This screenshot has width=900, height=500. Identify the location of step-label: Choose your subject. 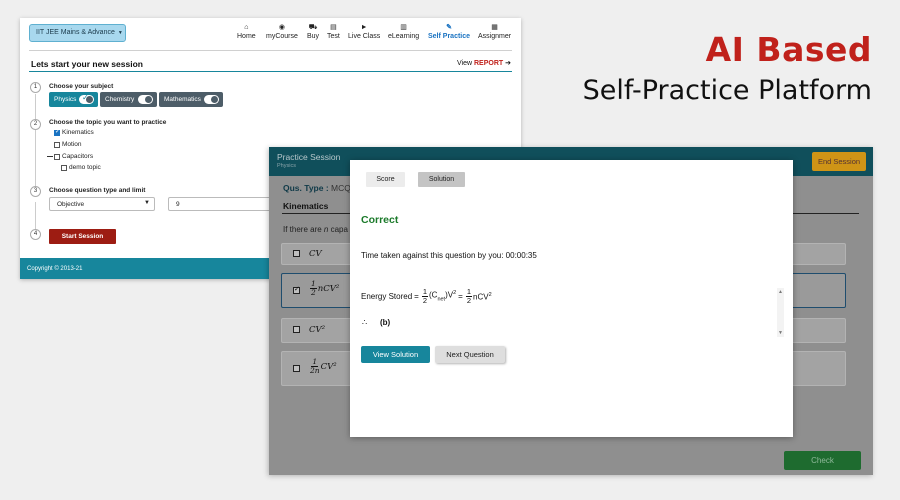
(81, 86).